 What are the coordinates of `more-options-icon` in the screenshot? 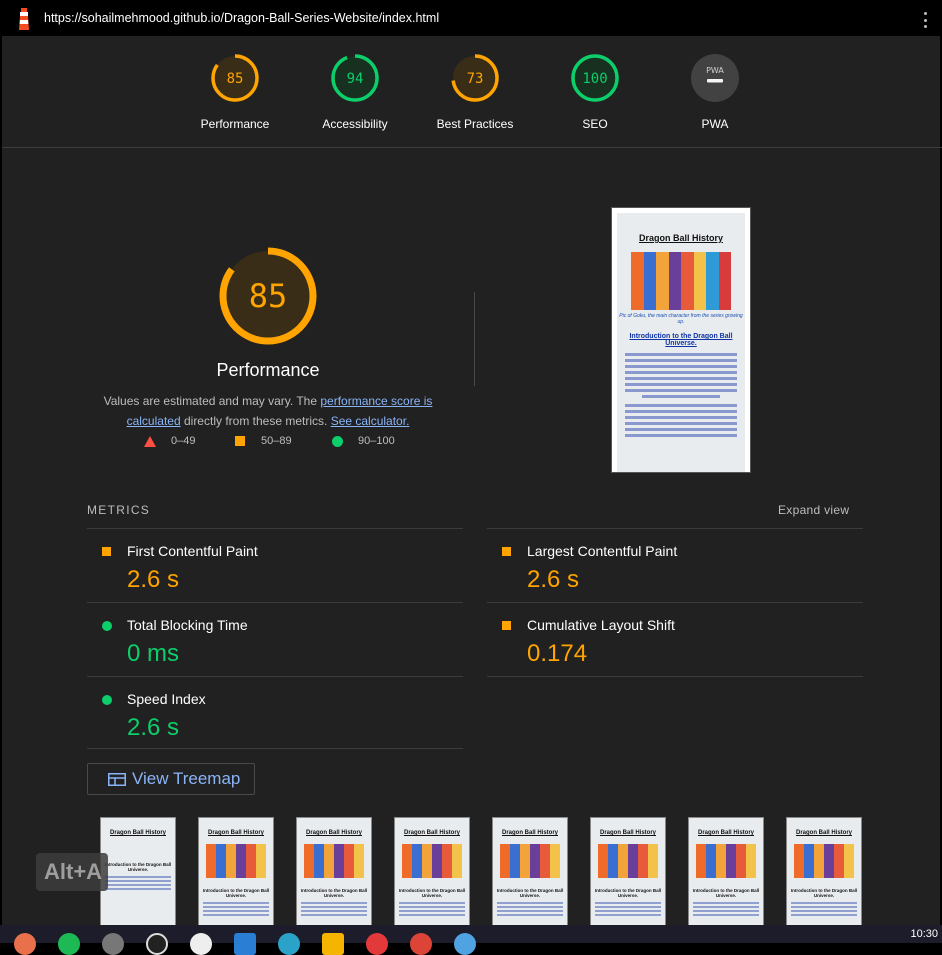 It's located at (926, 20).